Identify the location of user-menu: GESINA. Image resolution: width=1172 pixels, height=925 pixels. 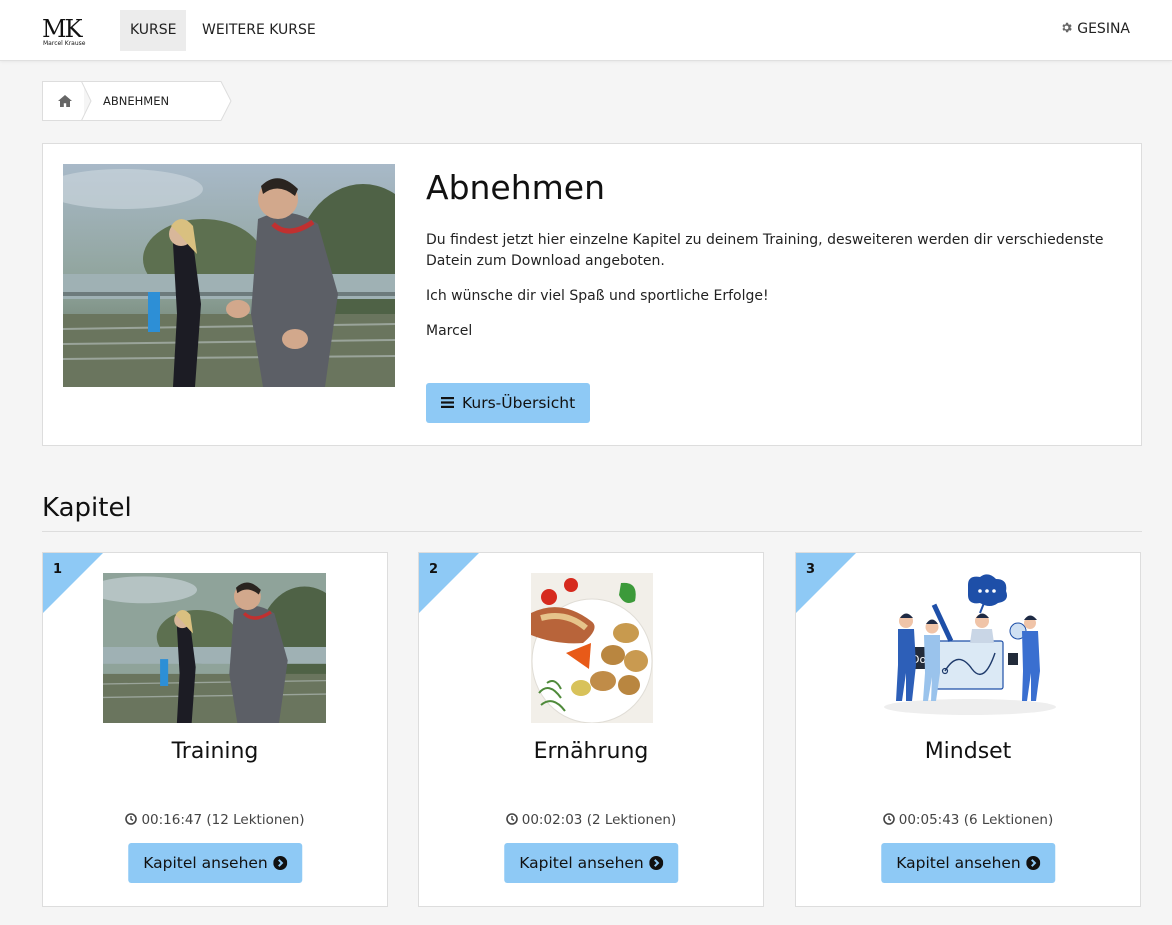
(1095, 29).